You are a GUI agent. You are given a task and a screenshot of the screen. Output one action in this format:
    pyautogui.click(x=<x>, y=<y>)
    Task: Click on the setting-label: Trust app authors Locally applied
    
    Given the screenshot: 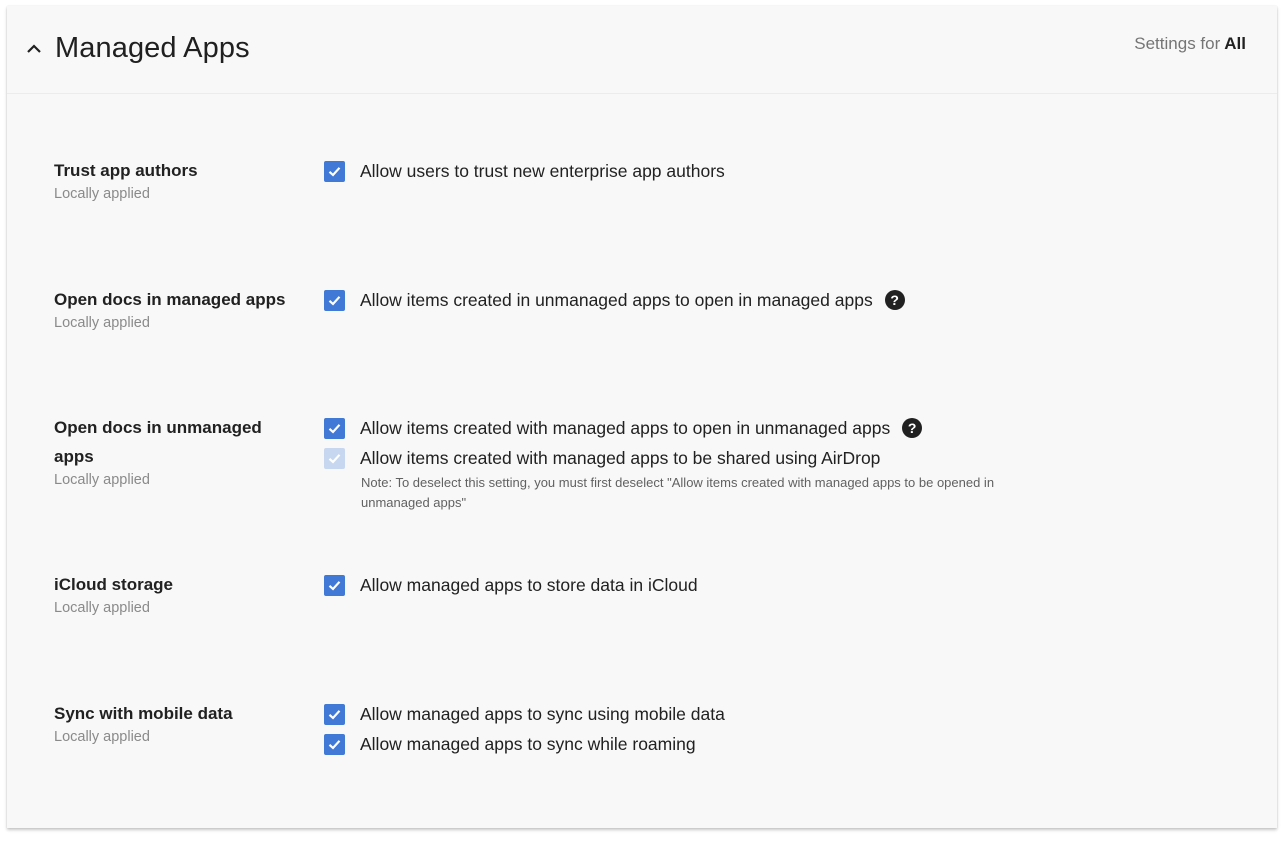 What is the action you would take?
    pyautogui.click(x=184, y=179)
    